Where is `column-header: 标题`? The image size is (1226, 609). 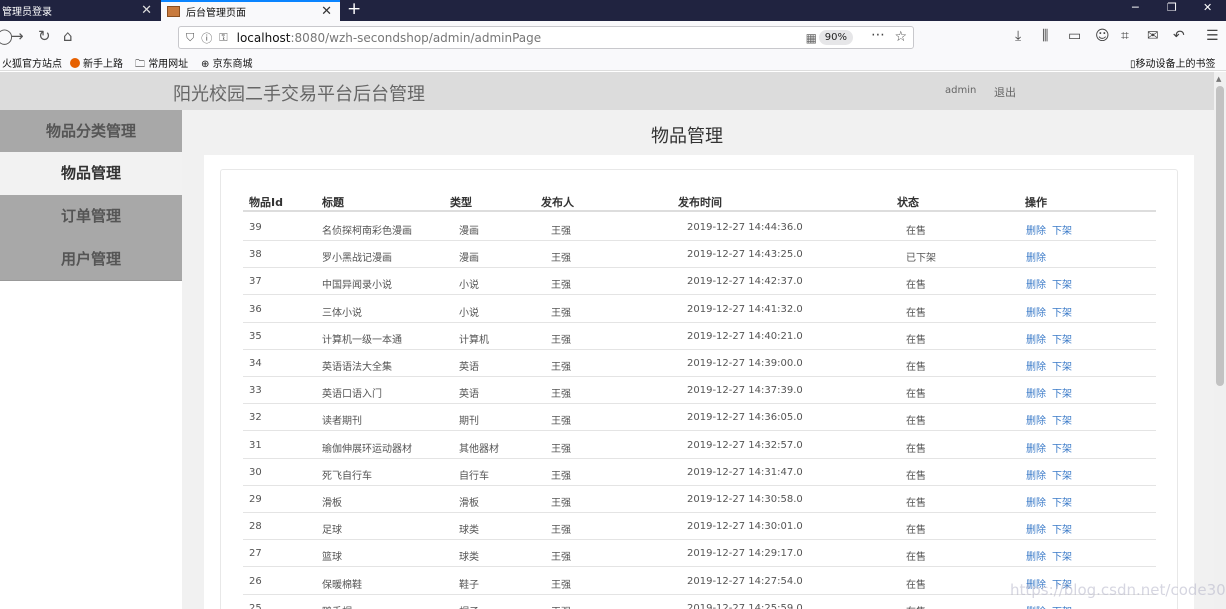 column-header: 标题 is located at coordinates (333, 202).